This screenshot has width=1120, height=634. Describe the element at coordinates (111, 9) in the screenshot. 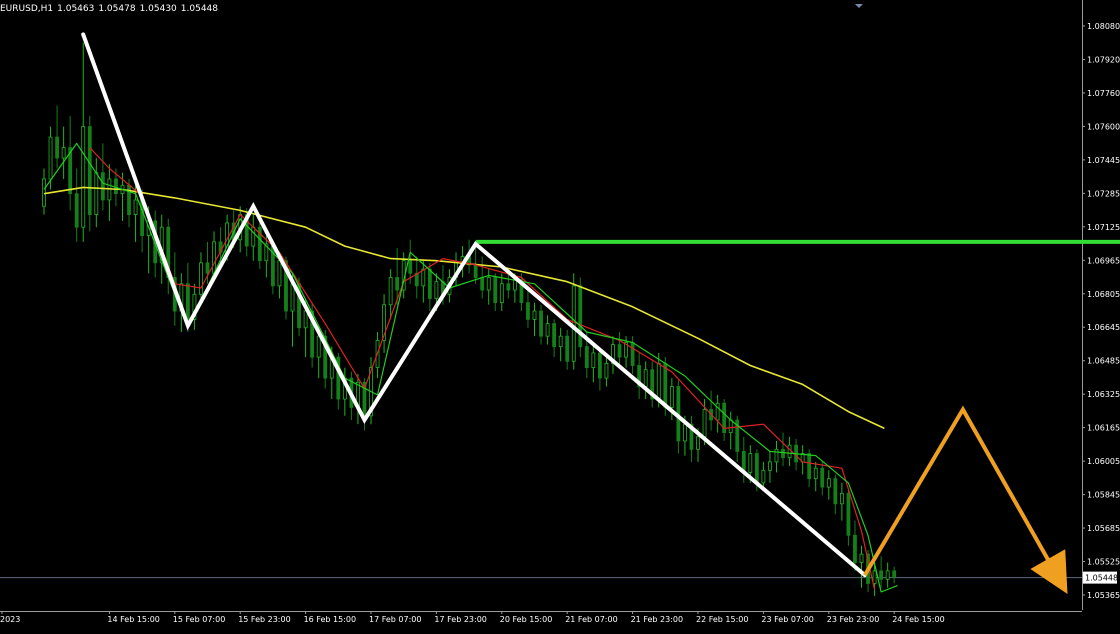

I see `chart-header: EURUSD,H1 1.05463 1.05478 1.05430 1.05448` at that location.